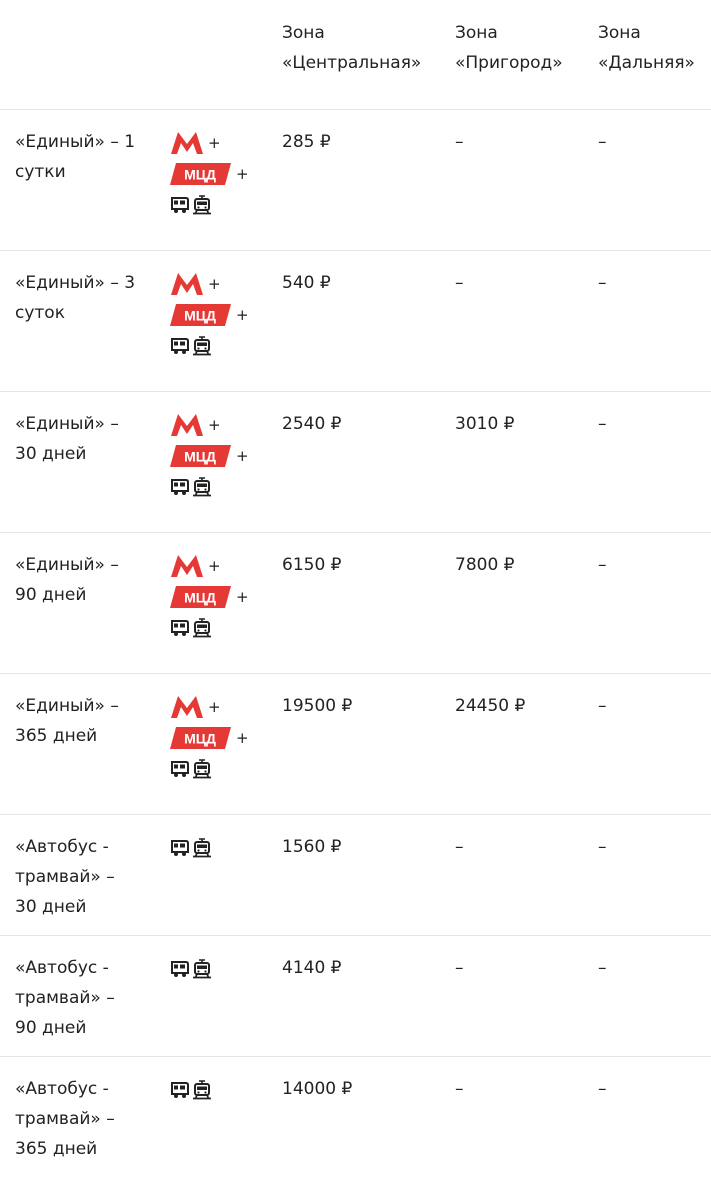  I want to click on header-zone-suburb: Зона «Пригород», so click(509, 48).